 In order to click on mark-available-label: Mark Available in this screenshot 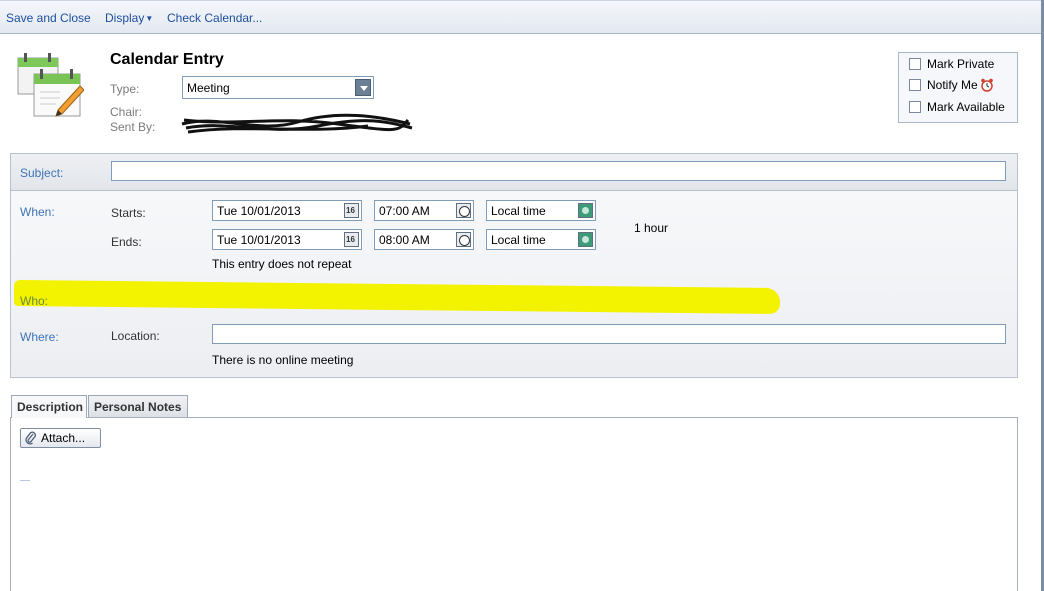, I will do `click(966, 107)`.